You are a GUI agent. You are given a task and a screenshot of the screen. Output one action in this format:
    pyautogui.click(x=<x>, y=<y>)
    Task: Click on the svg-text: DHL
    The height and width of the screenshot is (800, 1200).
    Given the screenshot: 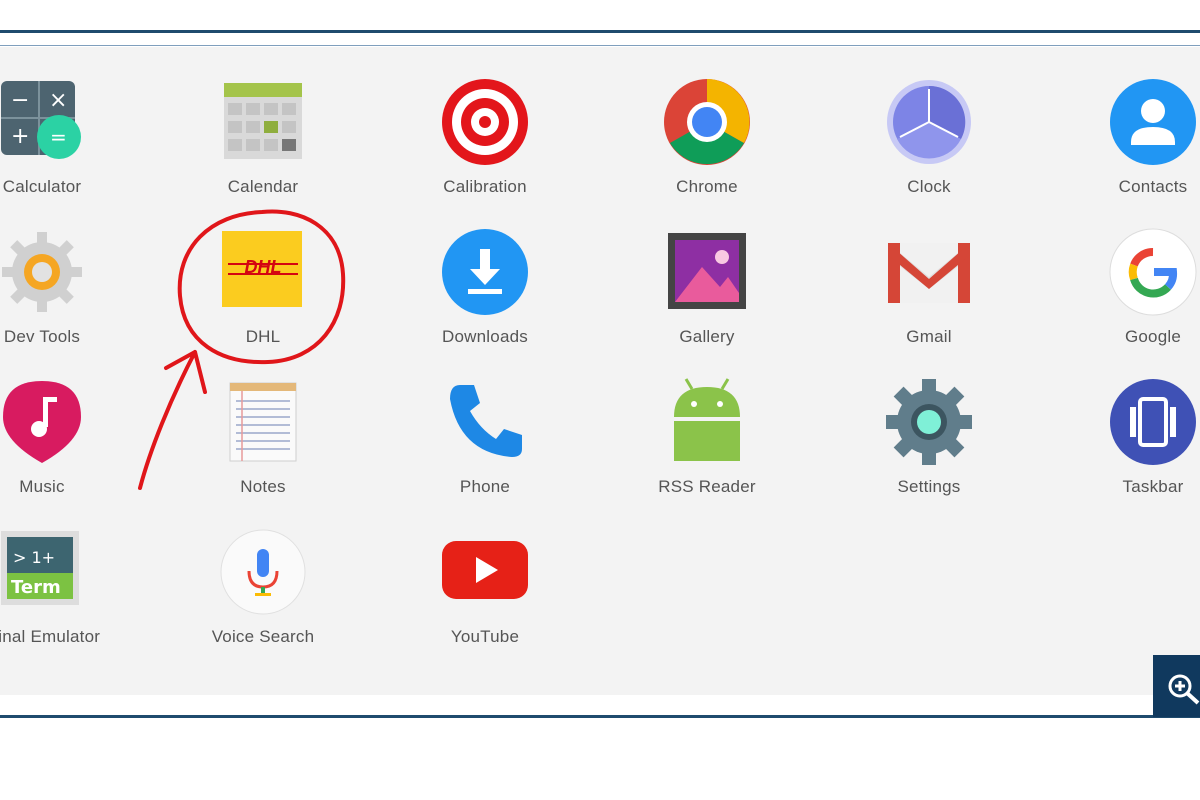 What is the action you would take?
    pyautogui.click(x=263, y=267)
    